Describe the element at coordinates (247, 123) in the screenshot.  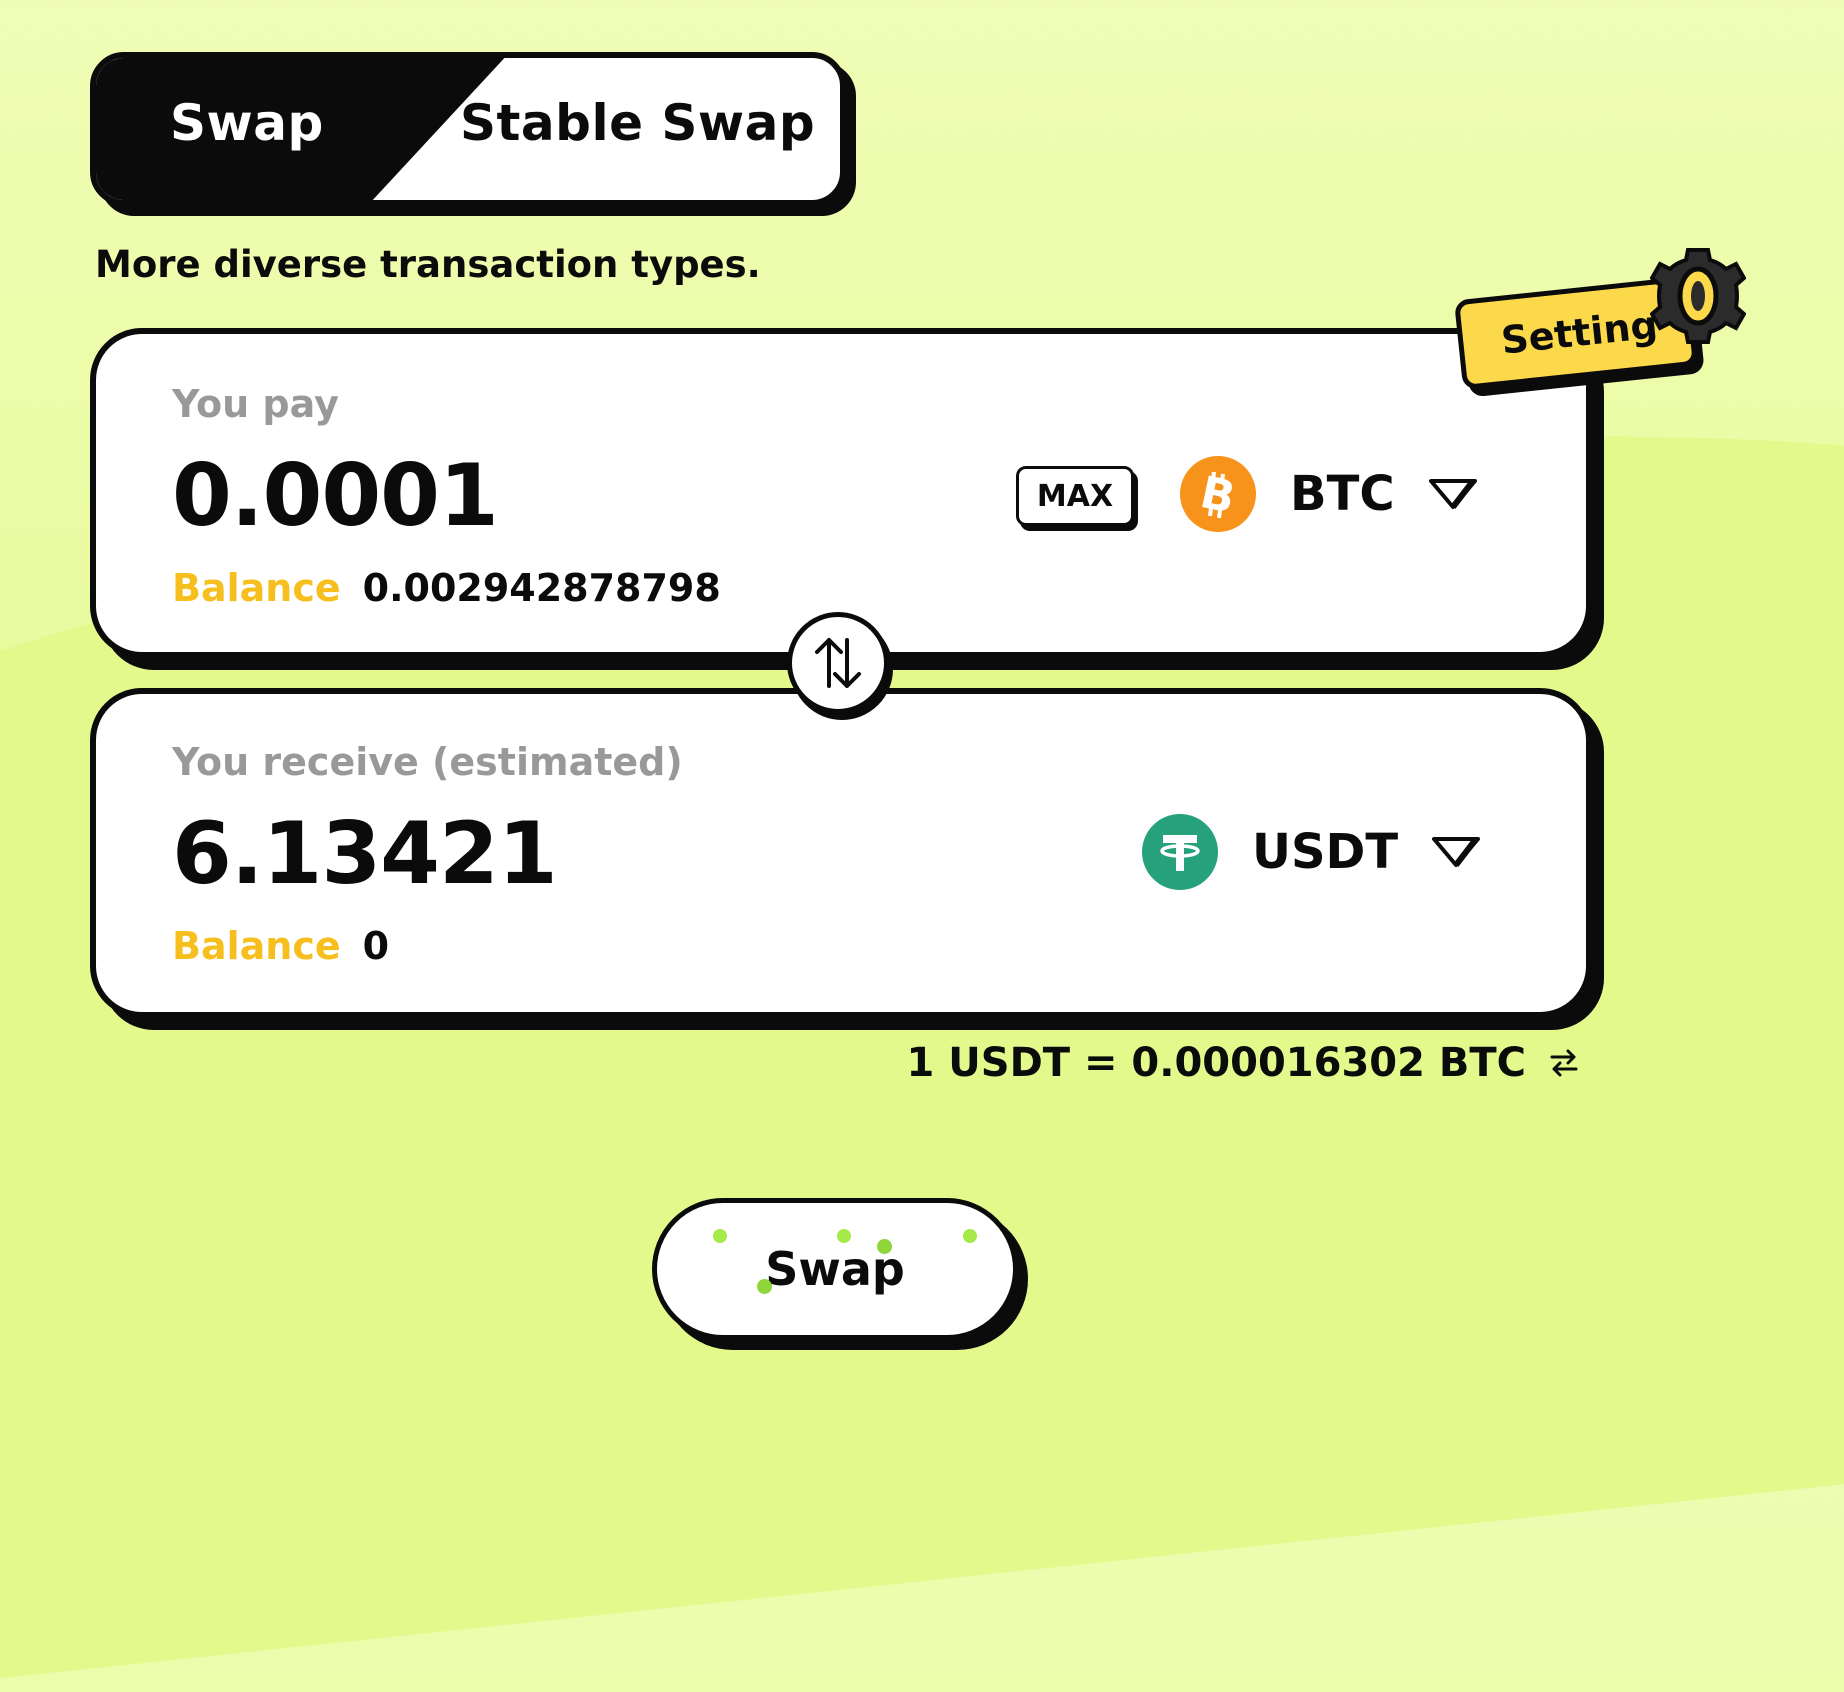
I see `tab-swap: Swap` at that location.